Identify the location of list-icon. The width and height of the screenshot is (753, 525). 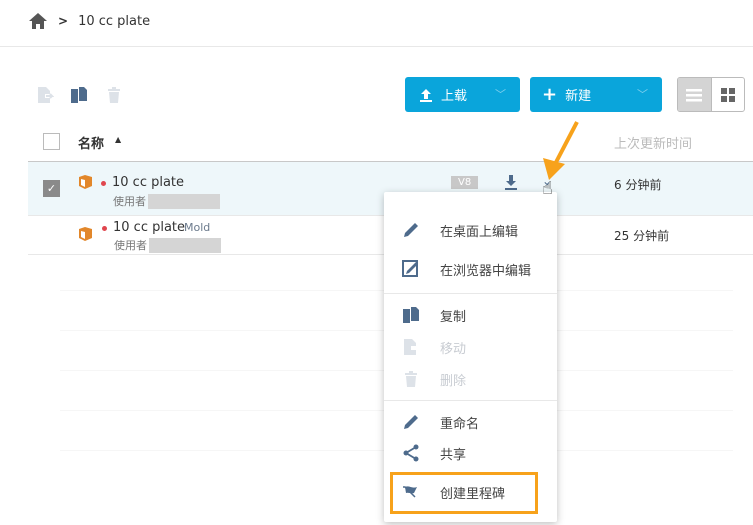
(694, 94).